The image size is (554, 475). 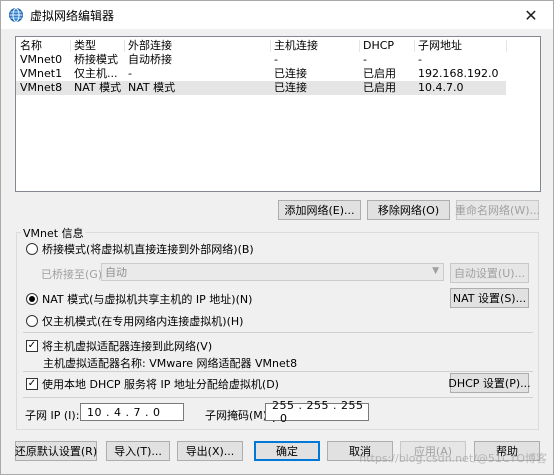 I want to click on host-only-mode-radio: 仅主机模式(在专用网络内连接虚拟机)(H), so click(x=134, y=321).